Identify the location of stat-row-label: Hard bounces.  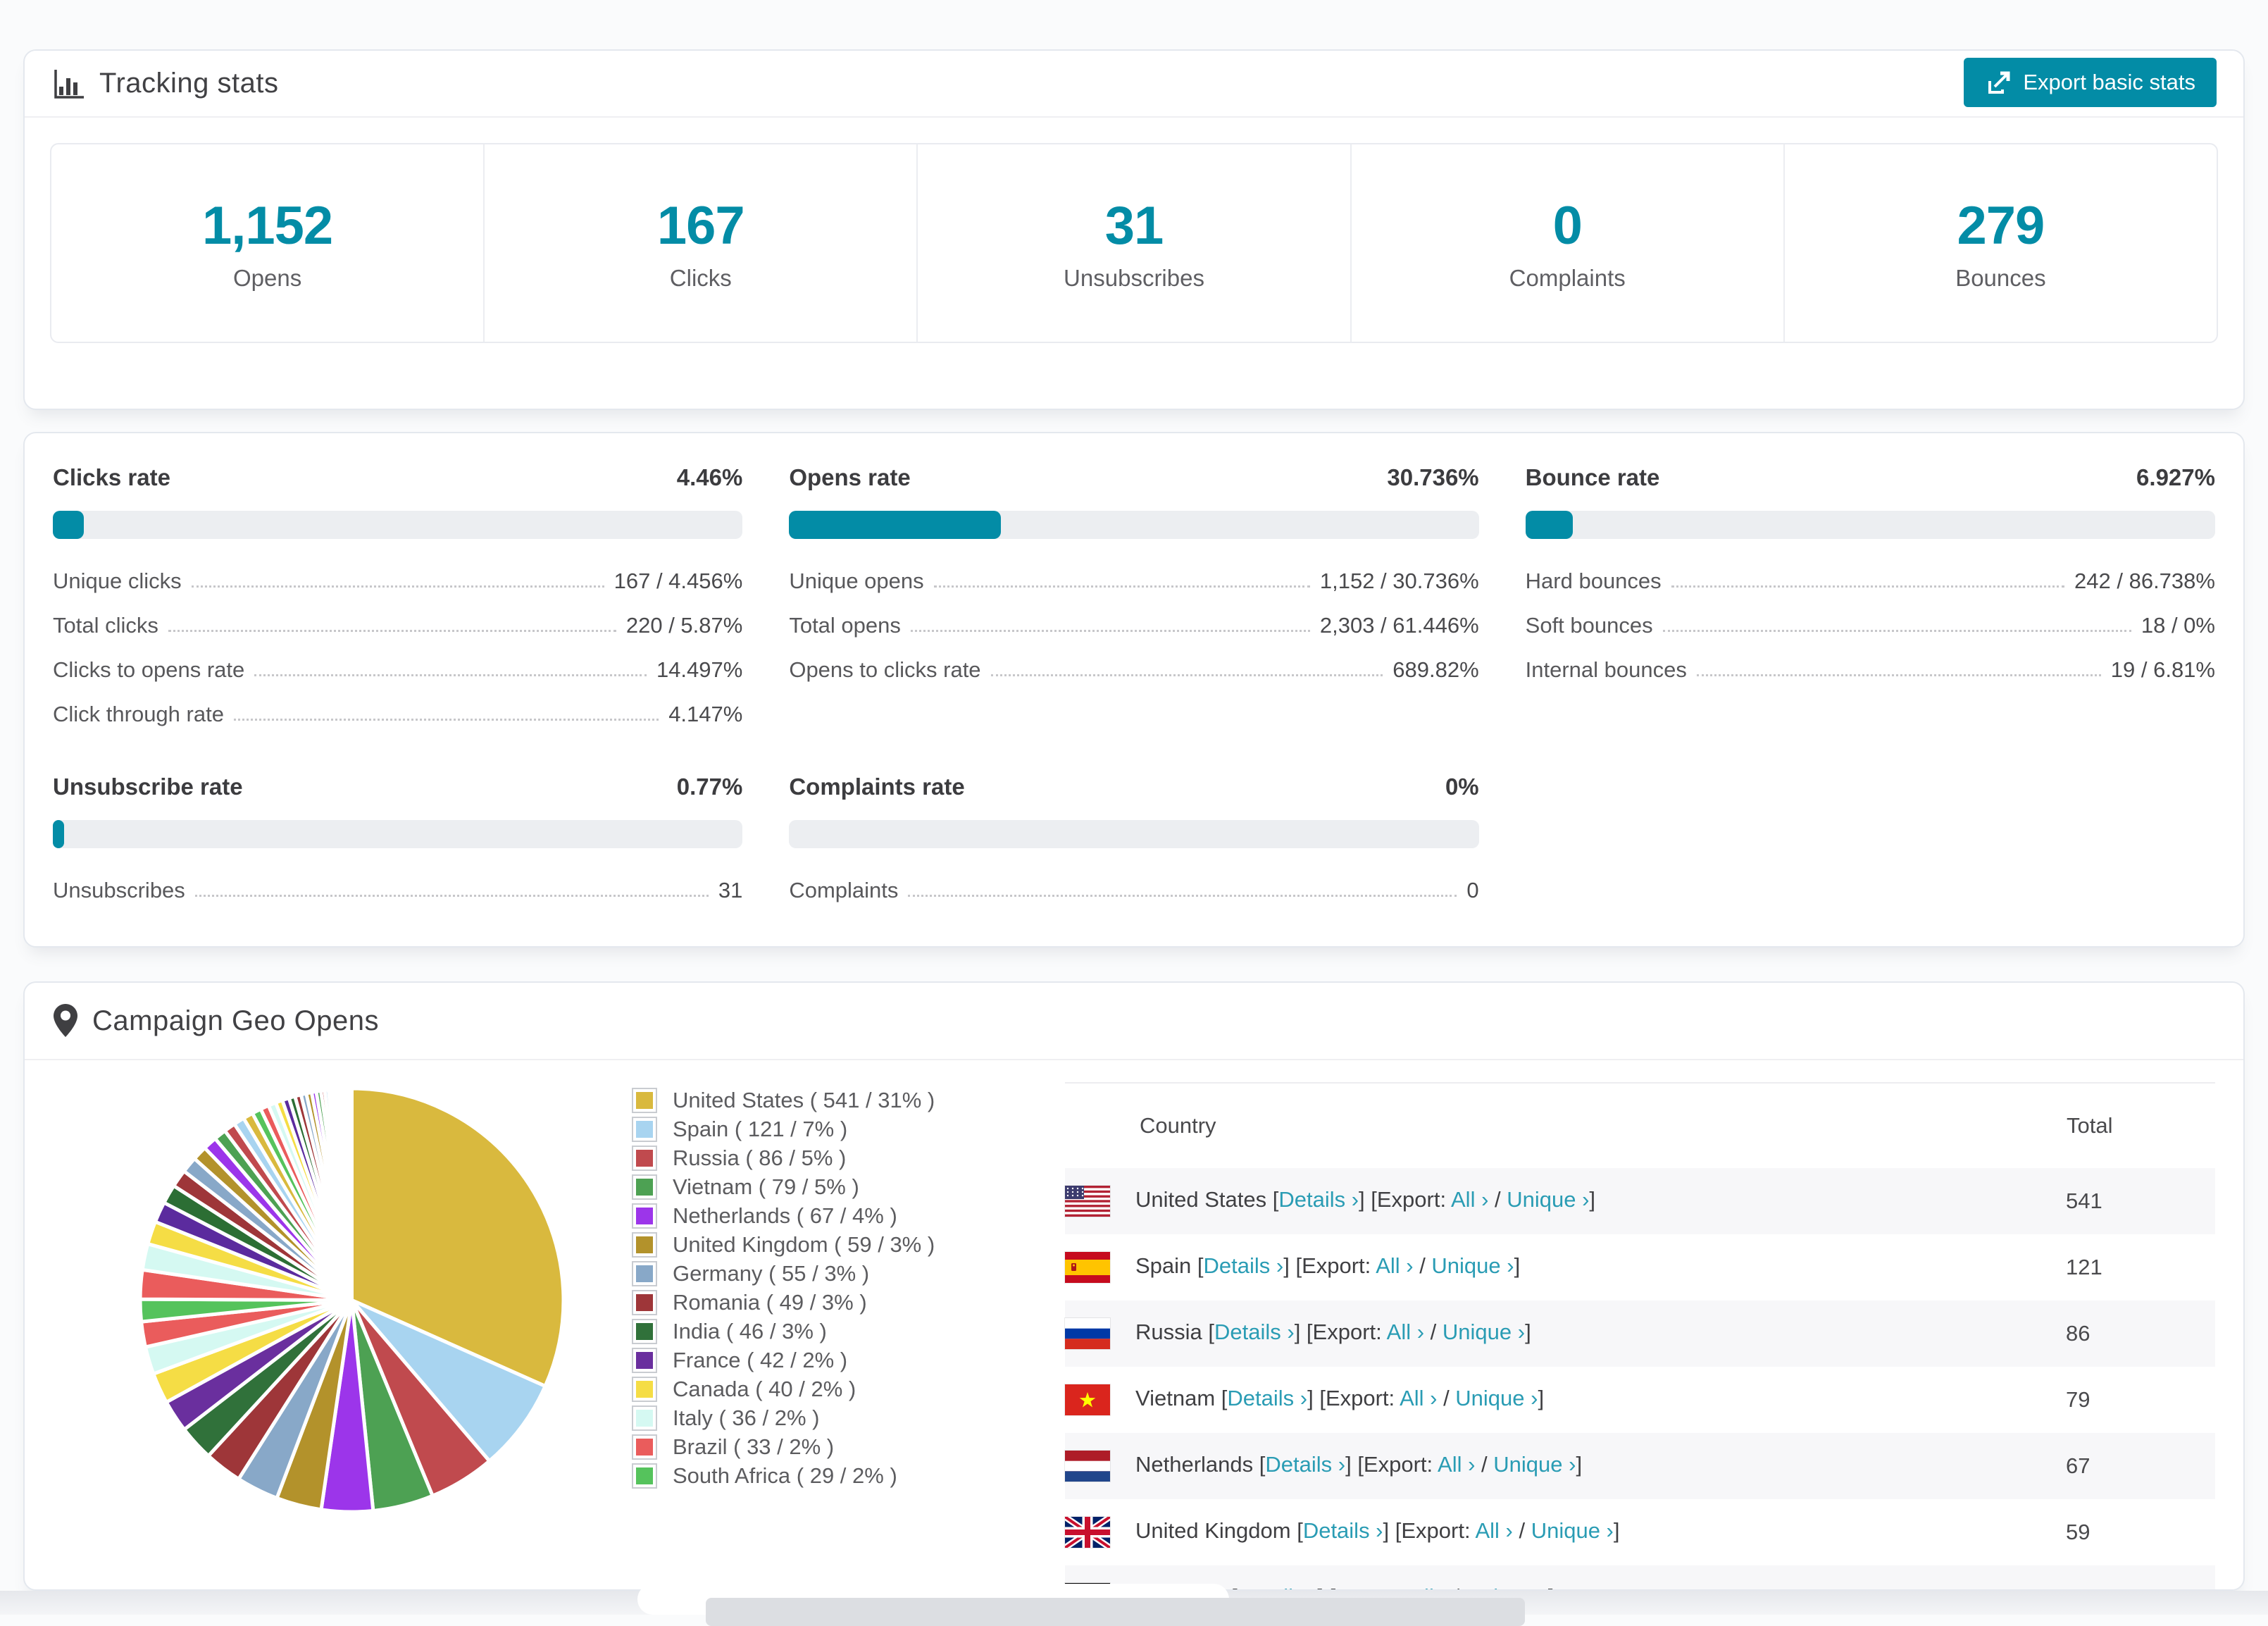
(1594, 581).